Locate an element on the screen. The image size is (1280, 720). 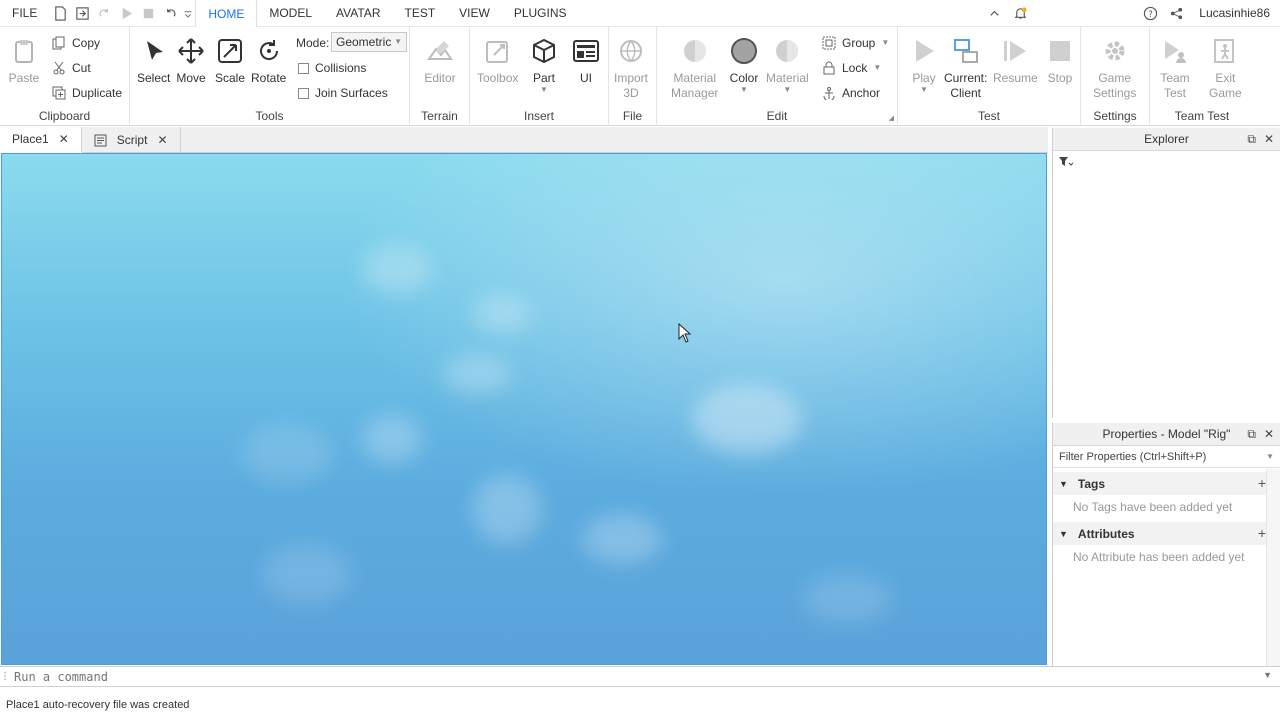
filter-icon is located at coordinates (1066, 162).